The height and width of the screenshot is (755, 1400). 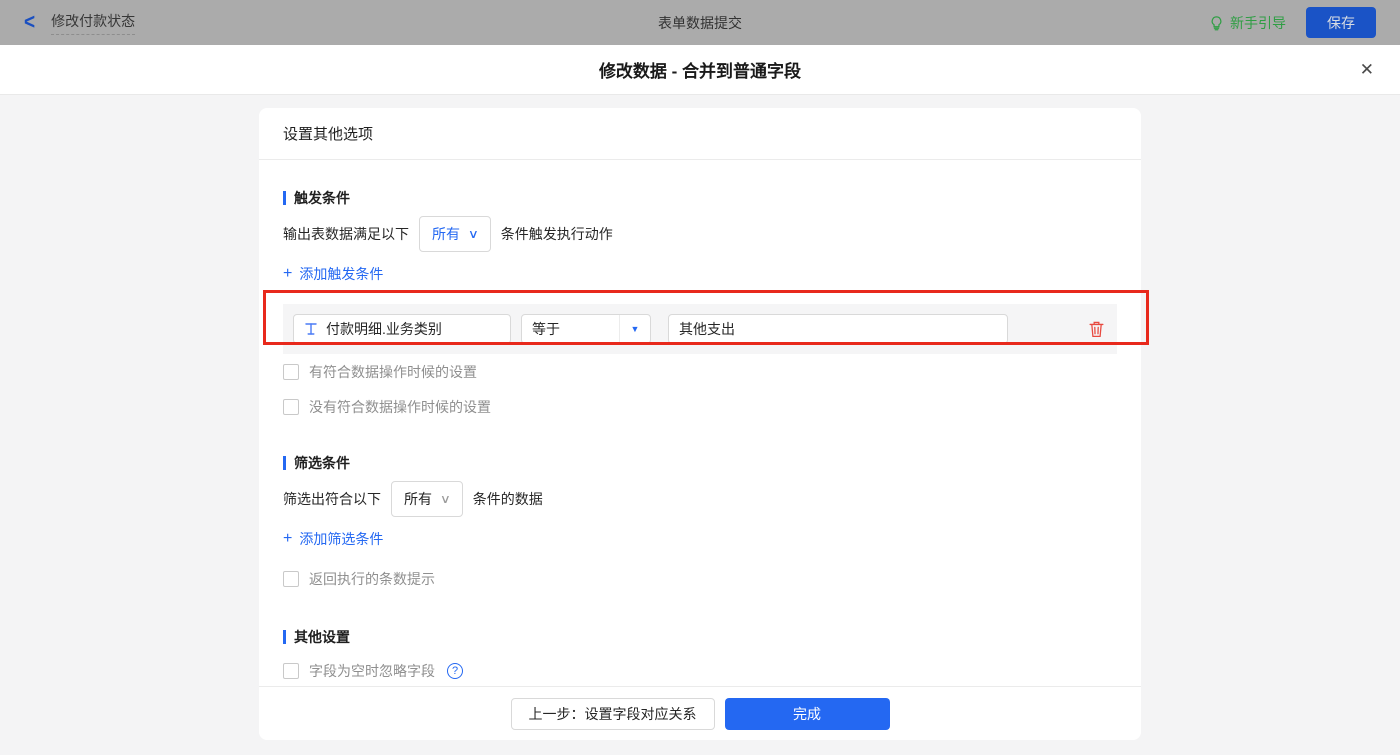 What do you see at coordinates (341, 274) in the screenshot?
I see `add-trigger-condition-label: 添加触发条件` at bounding box center [341, 274].